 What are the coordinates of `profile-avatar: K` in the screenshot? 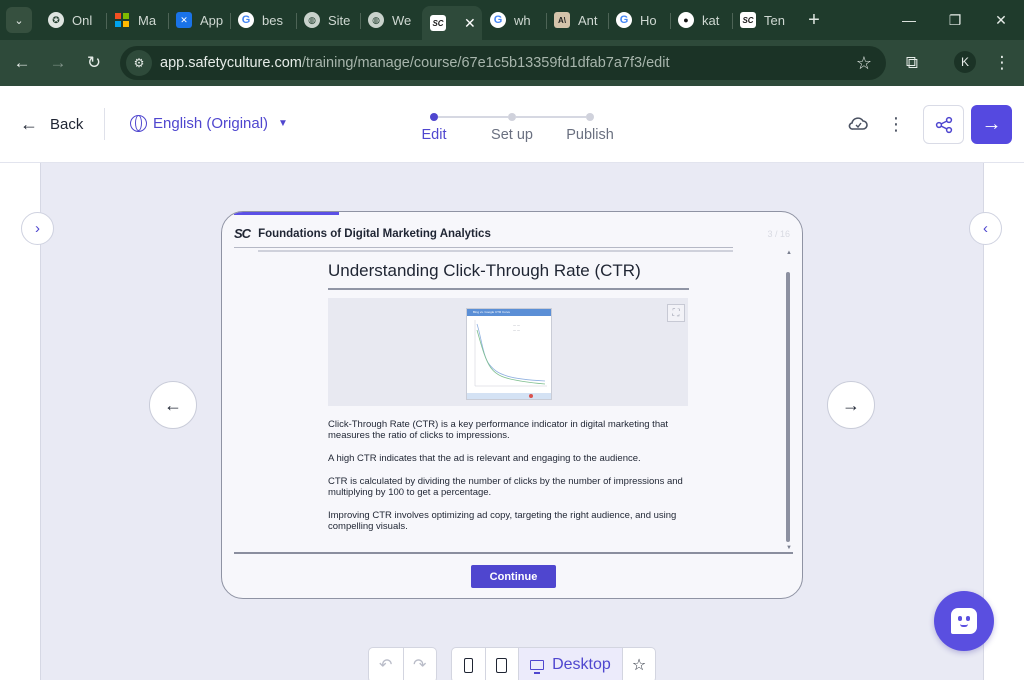 It's located at (965, 62).